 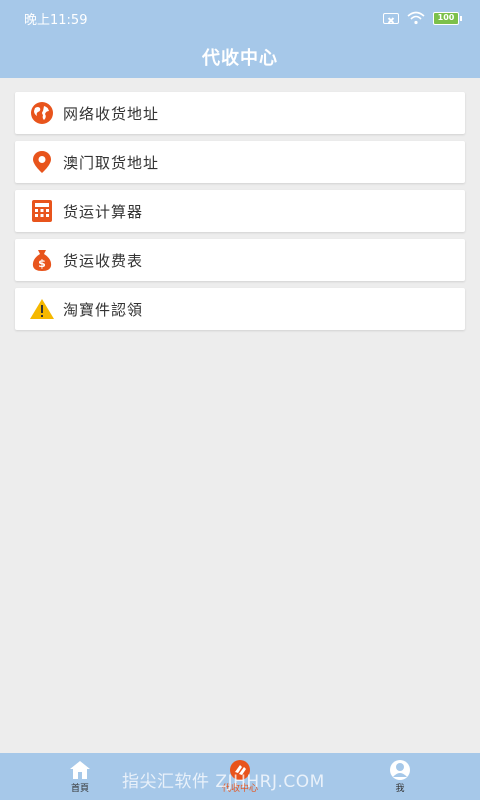 I want to click on bottom-tab-bar: 首頁 代收中心 我, so click(x=240, y=776).